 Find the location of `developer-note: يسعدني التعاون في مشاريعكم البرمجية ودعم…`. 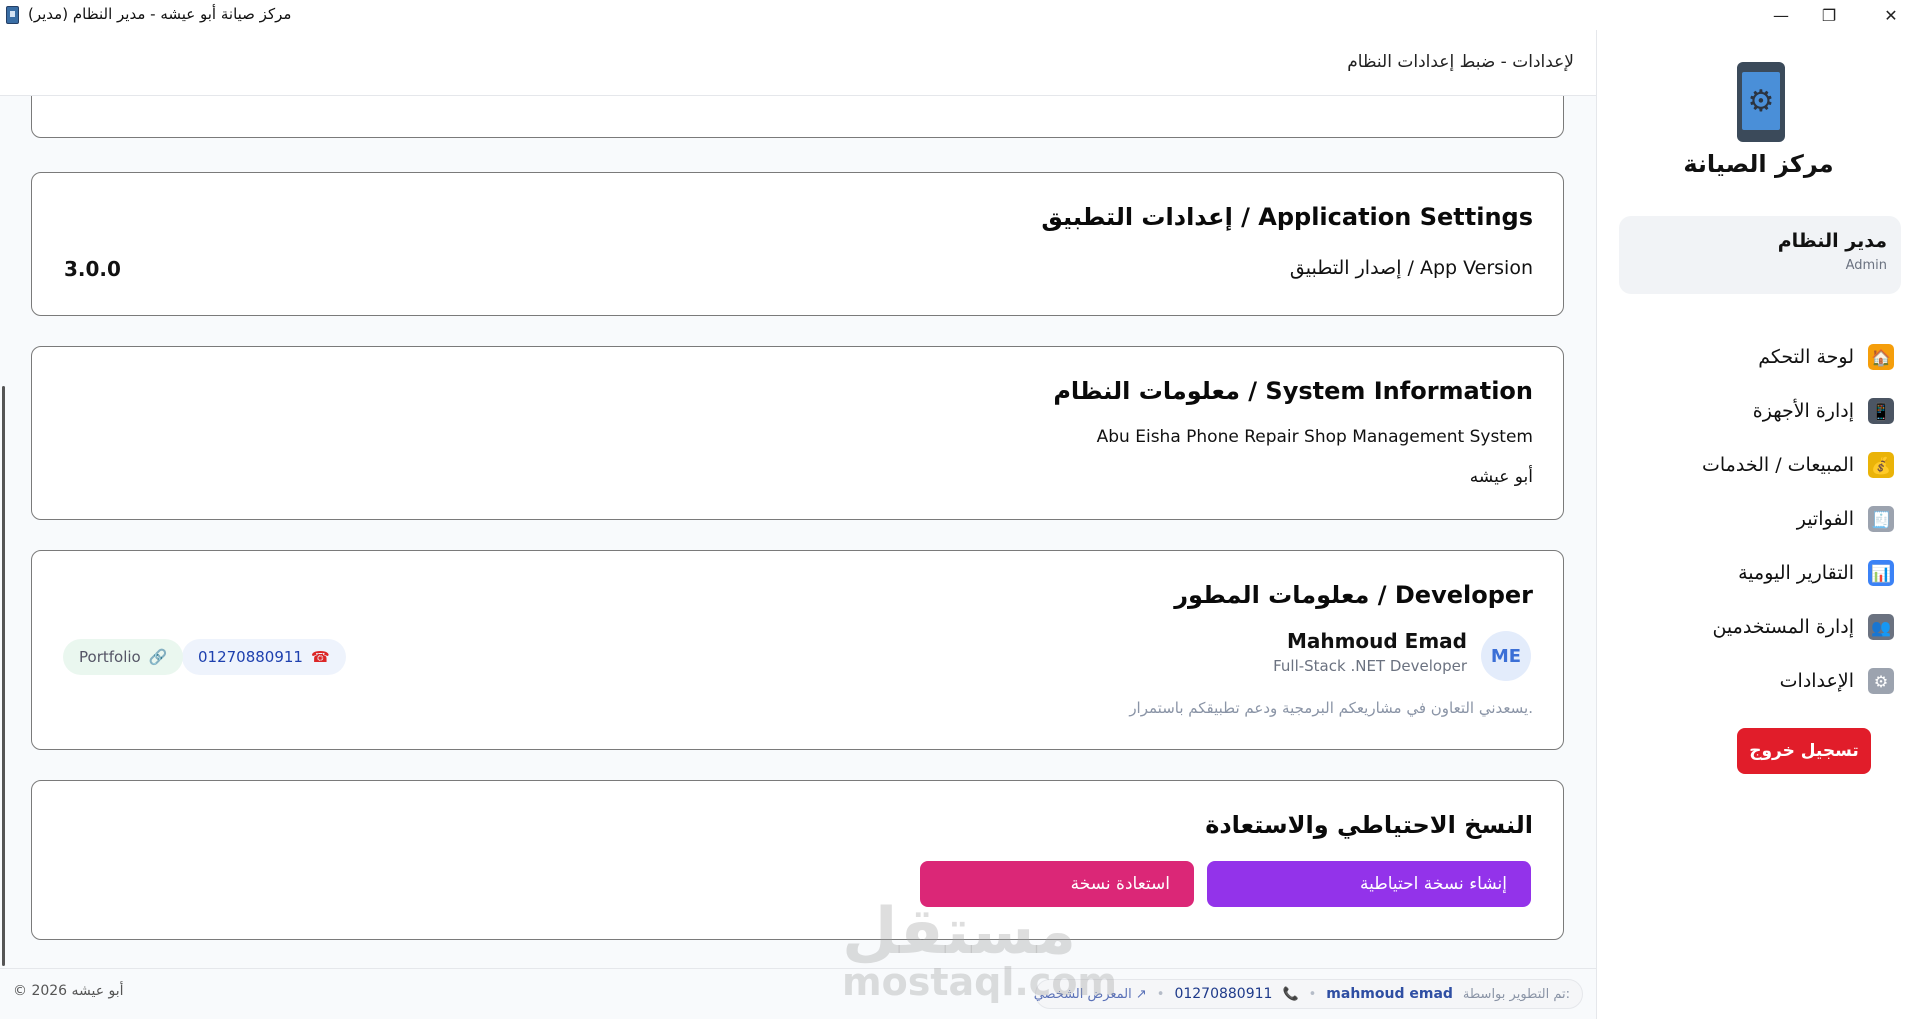

developer-note: يسعدني التعاون في مشاريعكم البرمجية ودعم… is located at coordinates (1331, 708).